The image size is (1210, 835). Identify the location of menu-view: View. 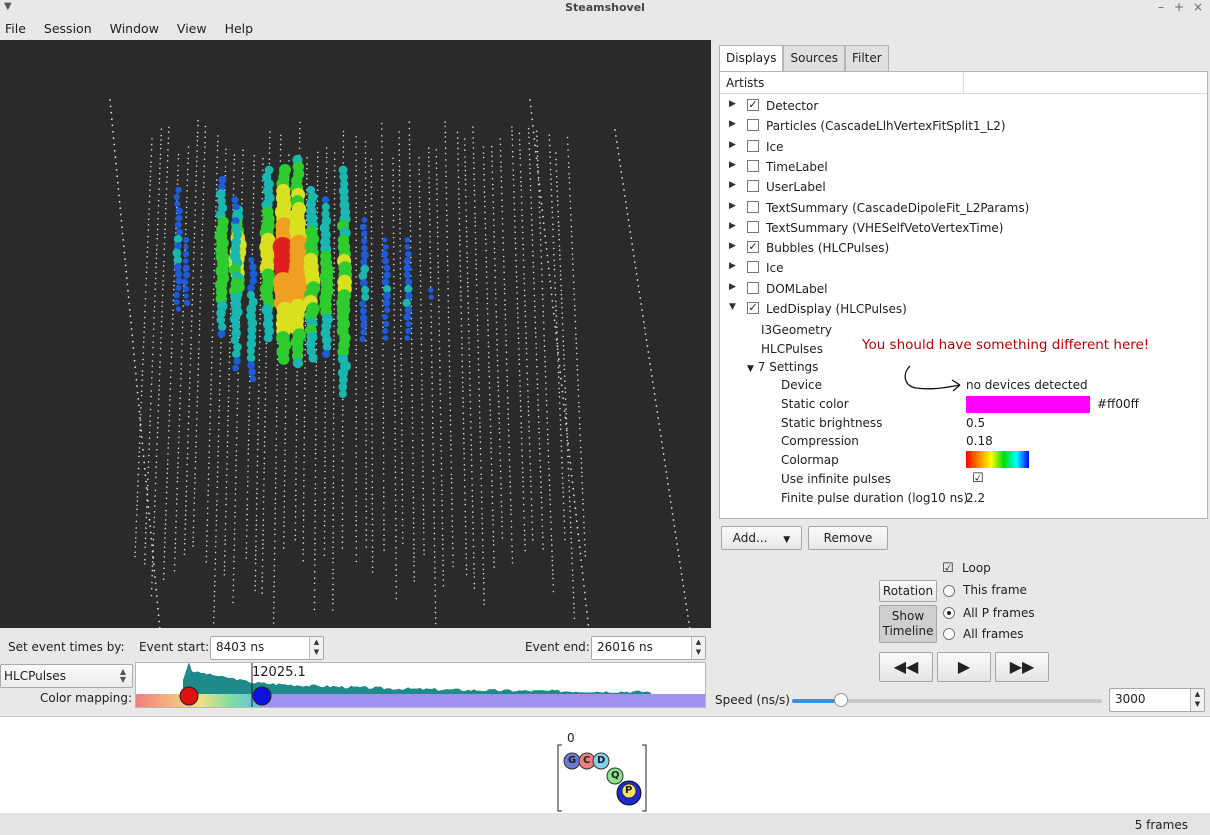
(192, 28).